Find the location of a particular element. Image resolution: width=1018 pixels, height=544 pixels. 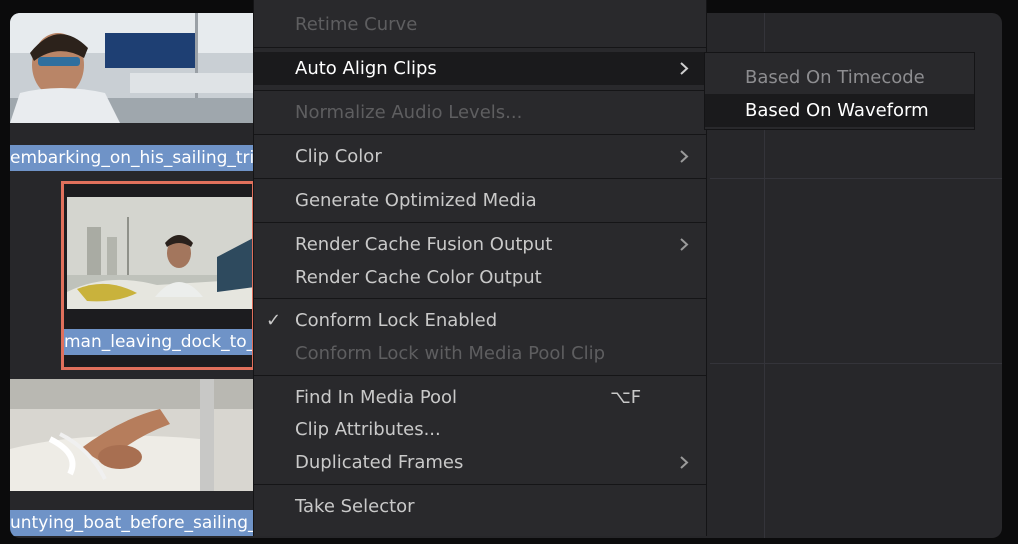

menu-item-label: Clip Color is located at coordinates (338, 156).